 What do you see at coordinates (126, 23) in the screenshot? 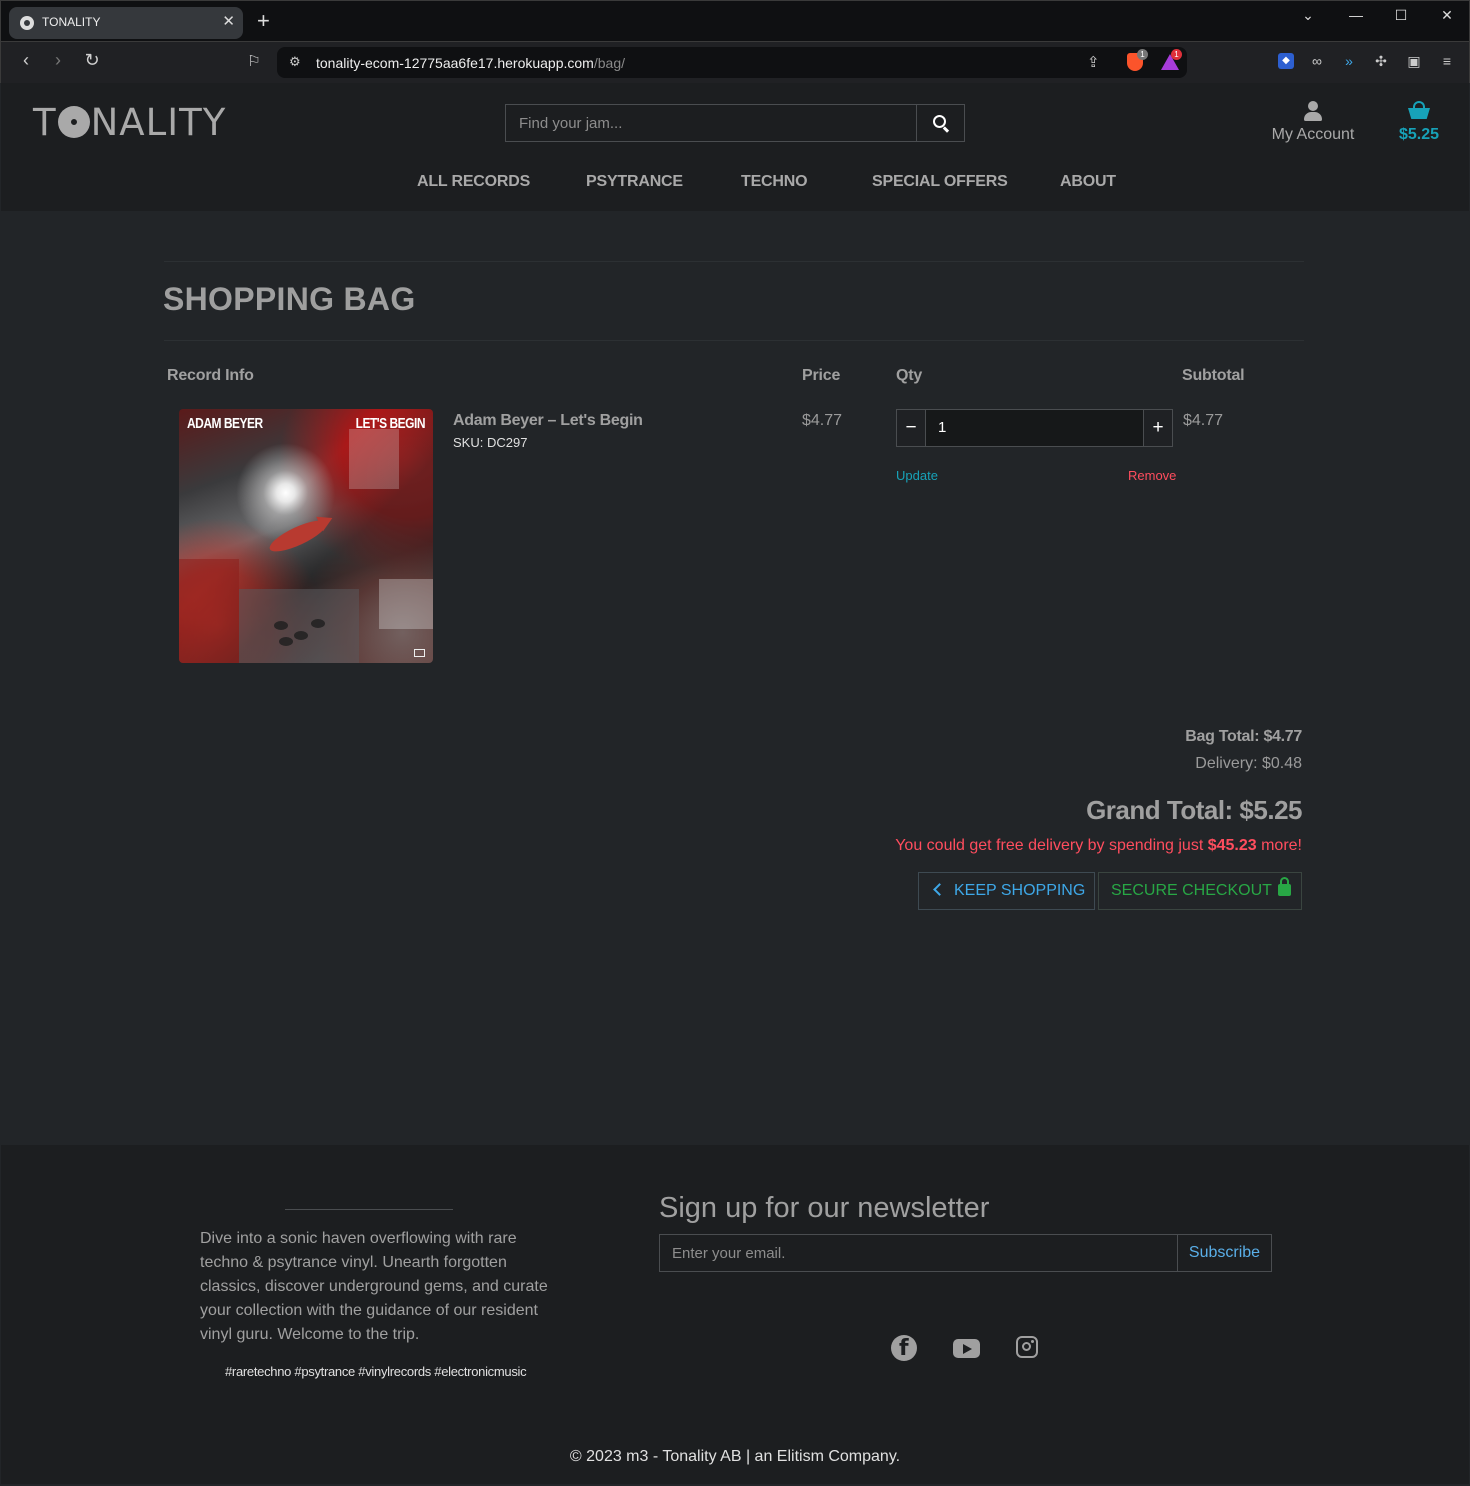
I see `browser-tab: TONALITY ✕` at bounding box center [126, 23].